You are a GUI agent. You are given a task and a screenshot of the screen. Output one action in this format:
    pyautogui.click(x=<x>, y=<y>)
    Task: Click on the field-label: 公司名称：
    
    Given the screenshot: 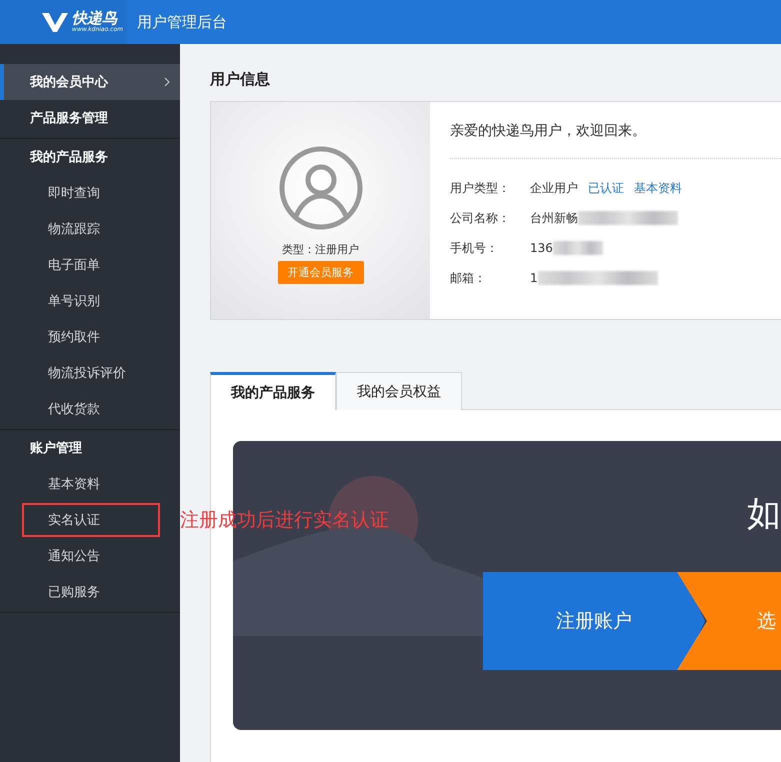 What is the action you would take?
    pyautogui.click(x=480, y=218)
    